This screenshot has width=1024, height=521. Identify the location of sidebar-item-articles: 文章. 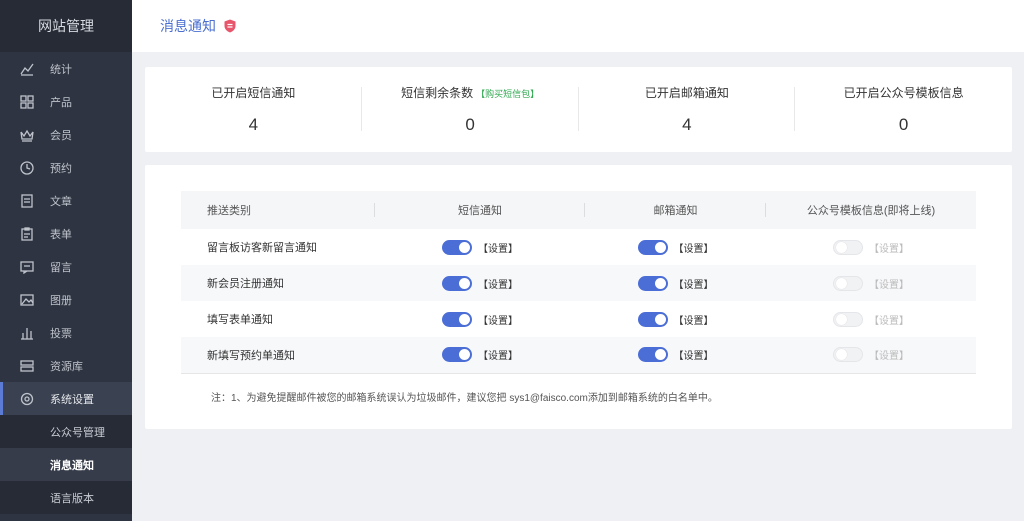
(66, 200).